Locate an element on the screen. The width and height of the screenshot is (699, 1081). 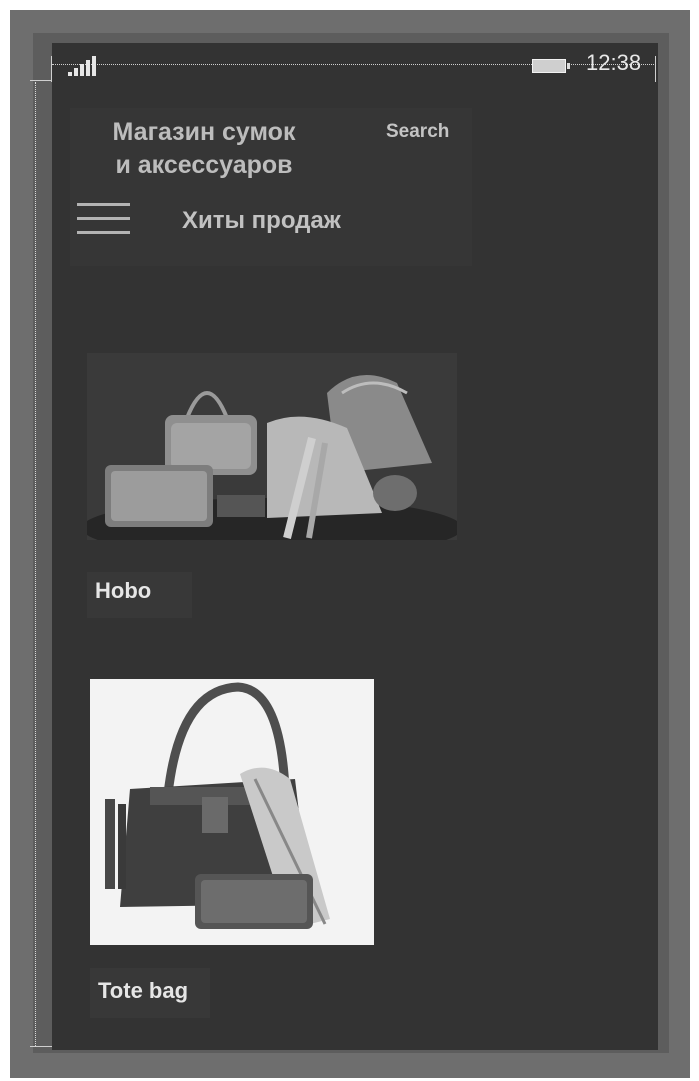
store-title: Магазин сумок и аксессуаров is located at coordinates (204, 149).